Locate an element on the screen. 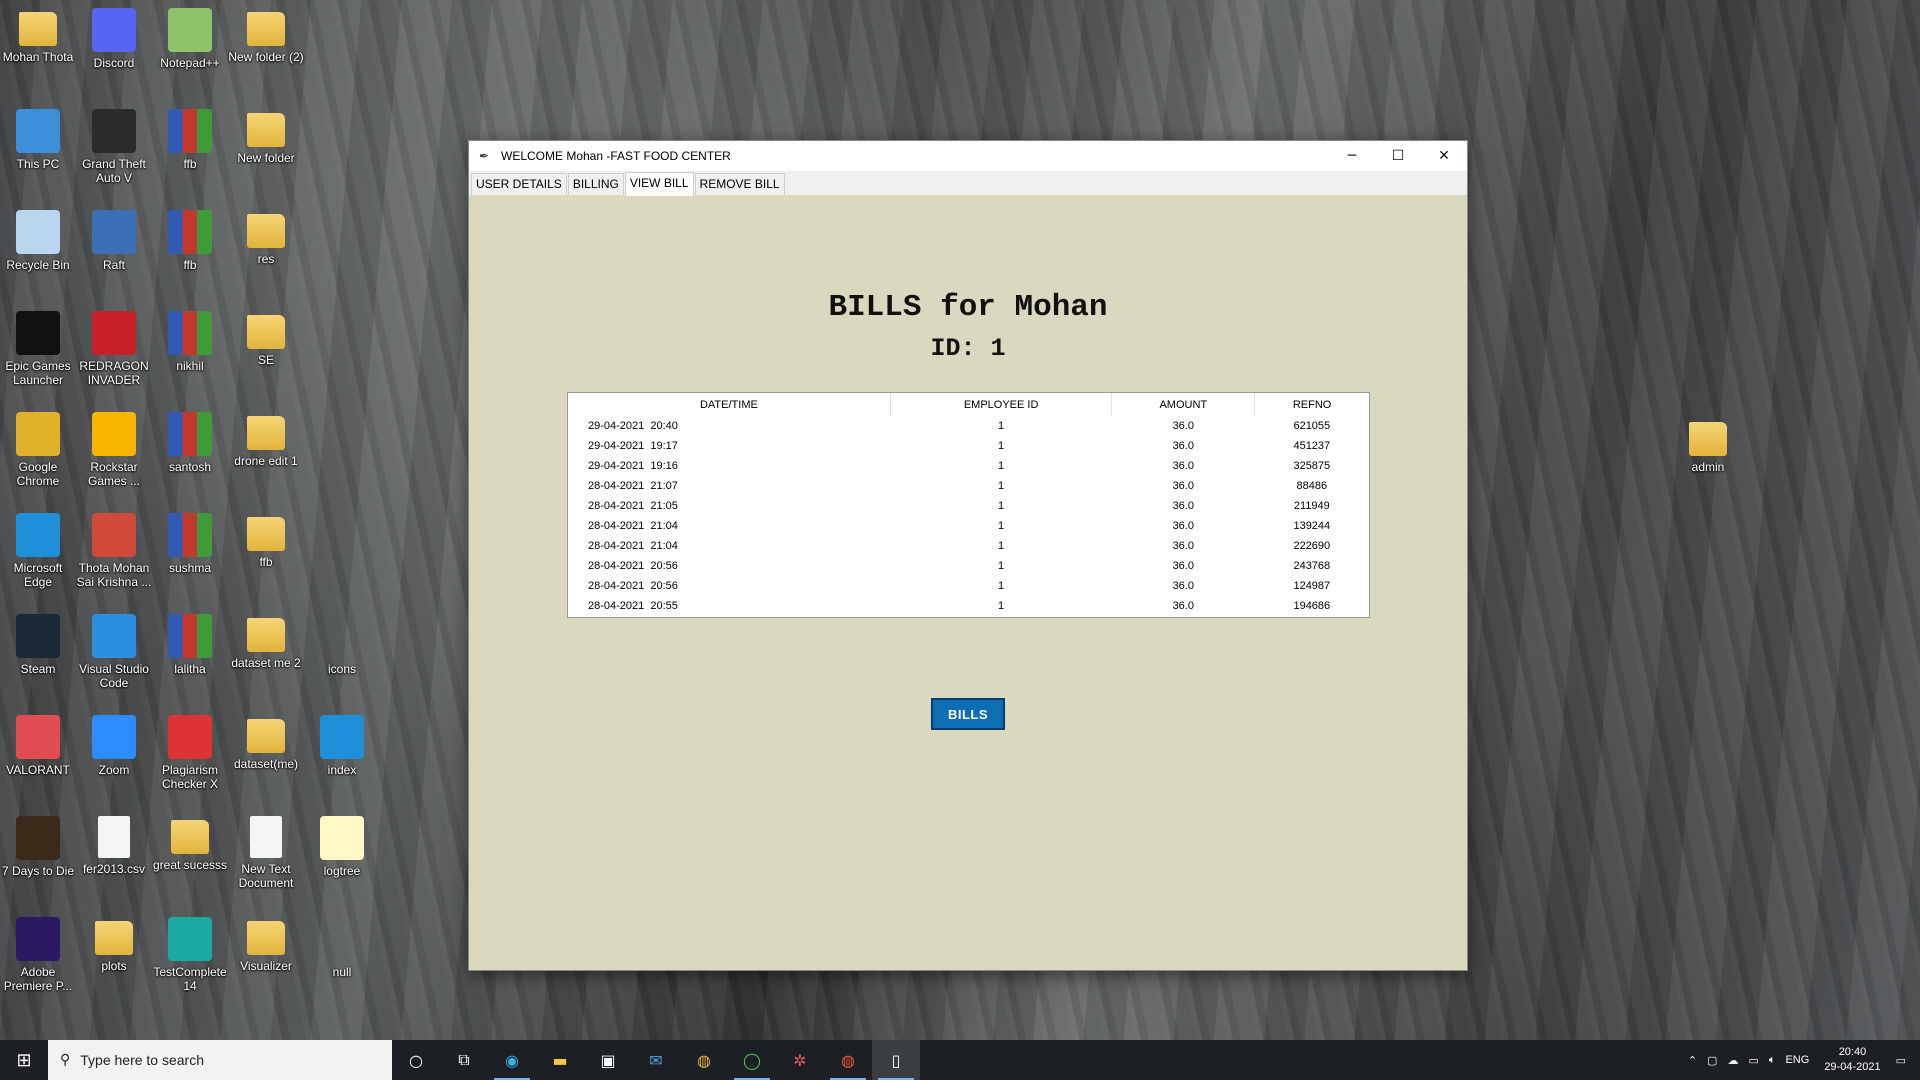 This screenshot has height=1080, width=1920. desktop-icon-item: great sucesss is located at coordinates (190, 856).